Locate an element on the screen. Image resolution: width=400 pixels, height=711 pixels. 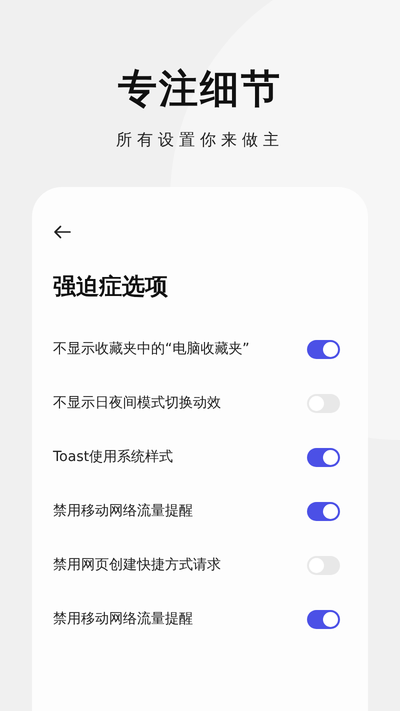
option-label: 不显示收藏夹中的“电脑收藏夹” is located at coordinates (151, 349).